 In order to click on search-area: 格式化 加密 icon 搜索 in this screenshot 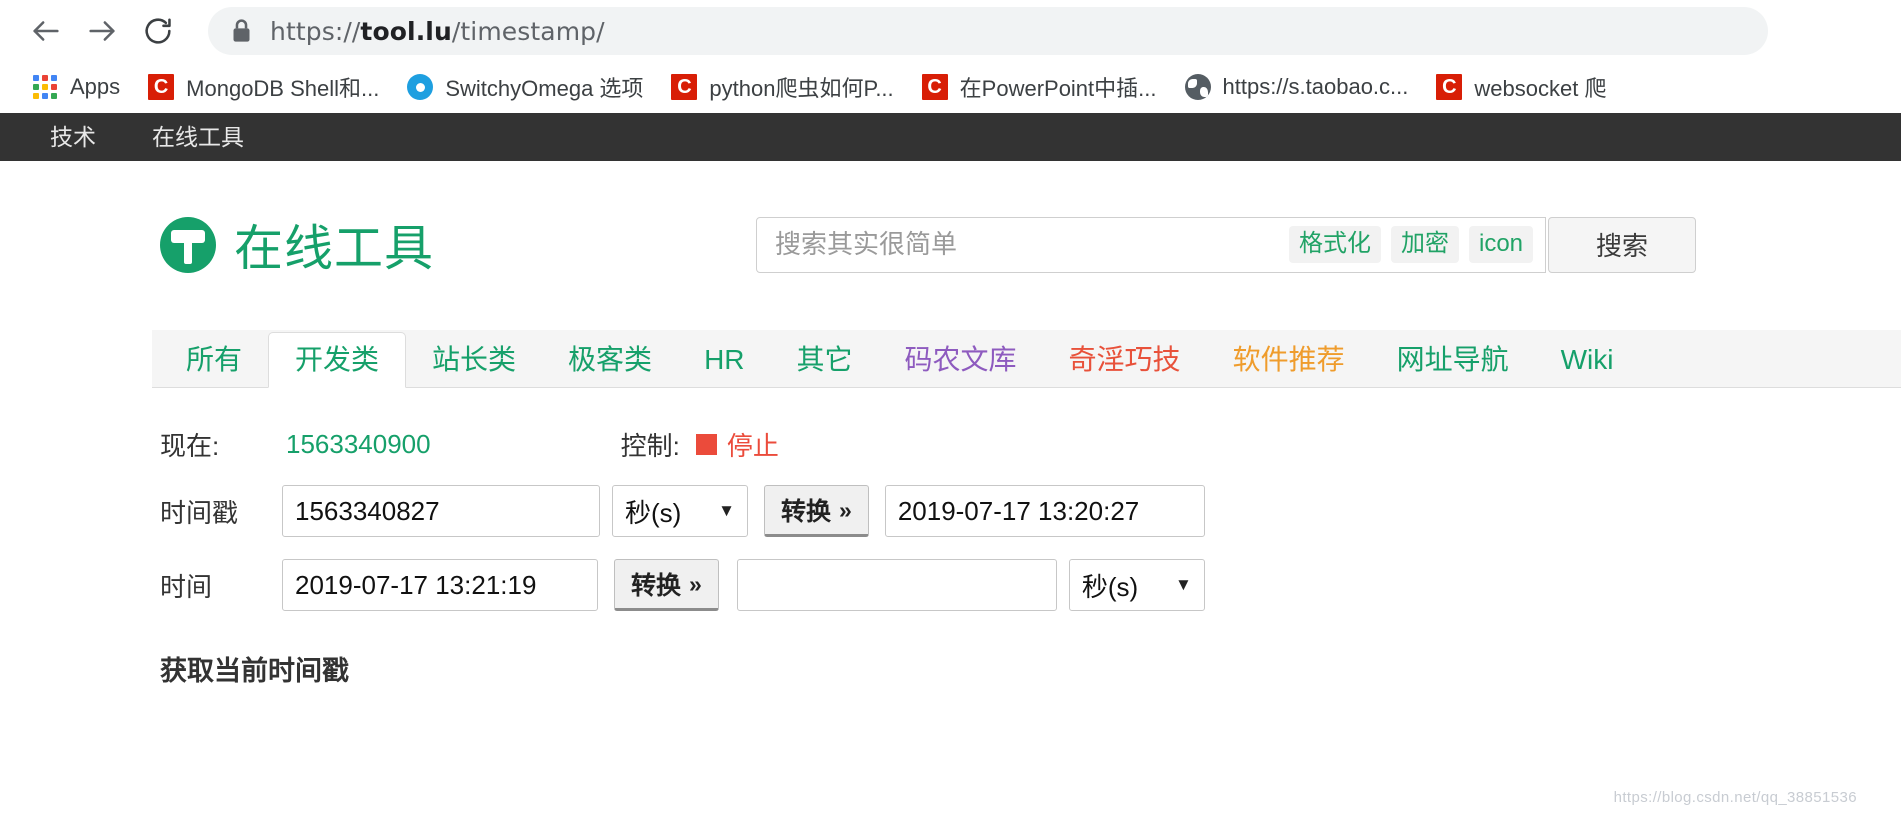, I will do `click(1226, 244)`.